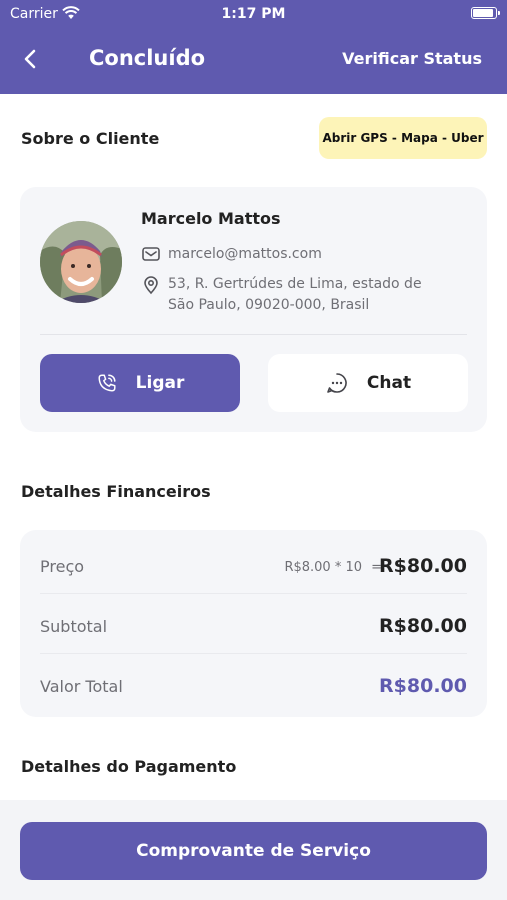 This screenshot has height=900, width=507. What do you see at coordinates (269, 305) in the screenshot?
I see `client-address-line2: São Paulo, 09020-000, Brasil` at bounding box center [269, 305].